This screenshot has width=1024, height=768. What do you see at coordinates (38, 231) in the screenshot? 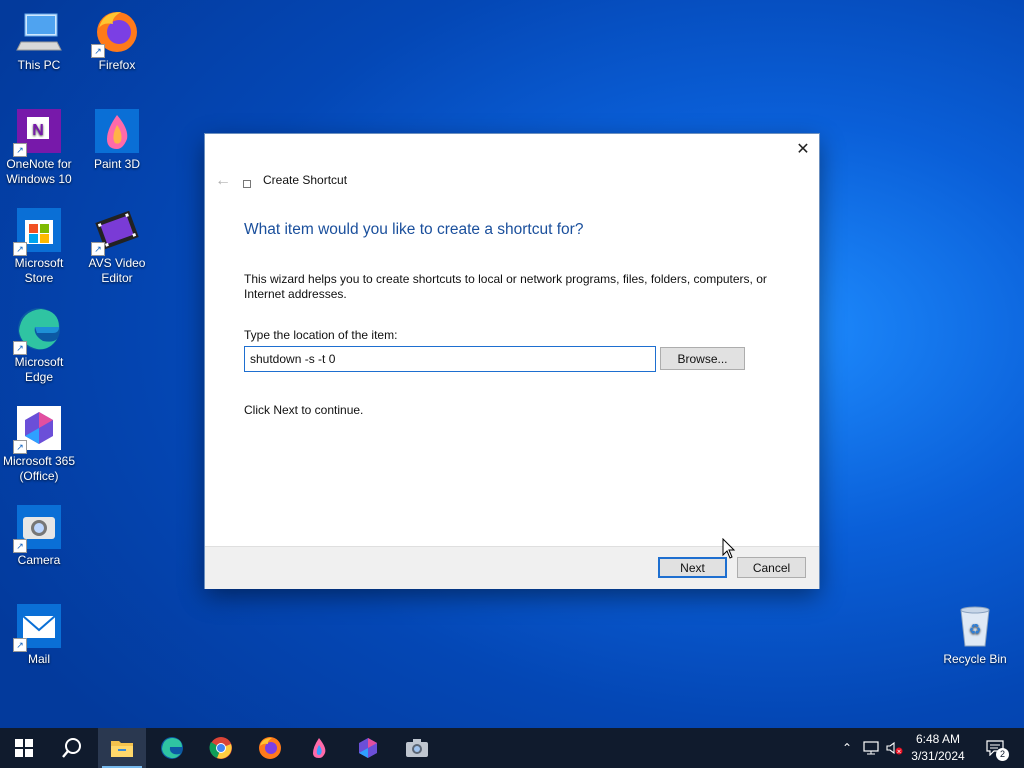
I see `store-icon: ↗` at bounding box center [38, 231].